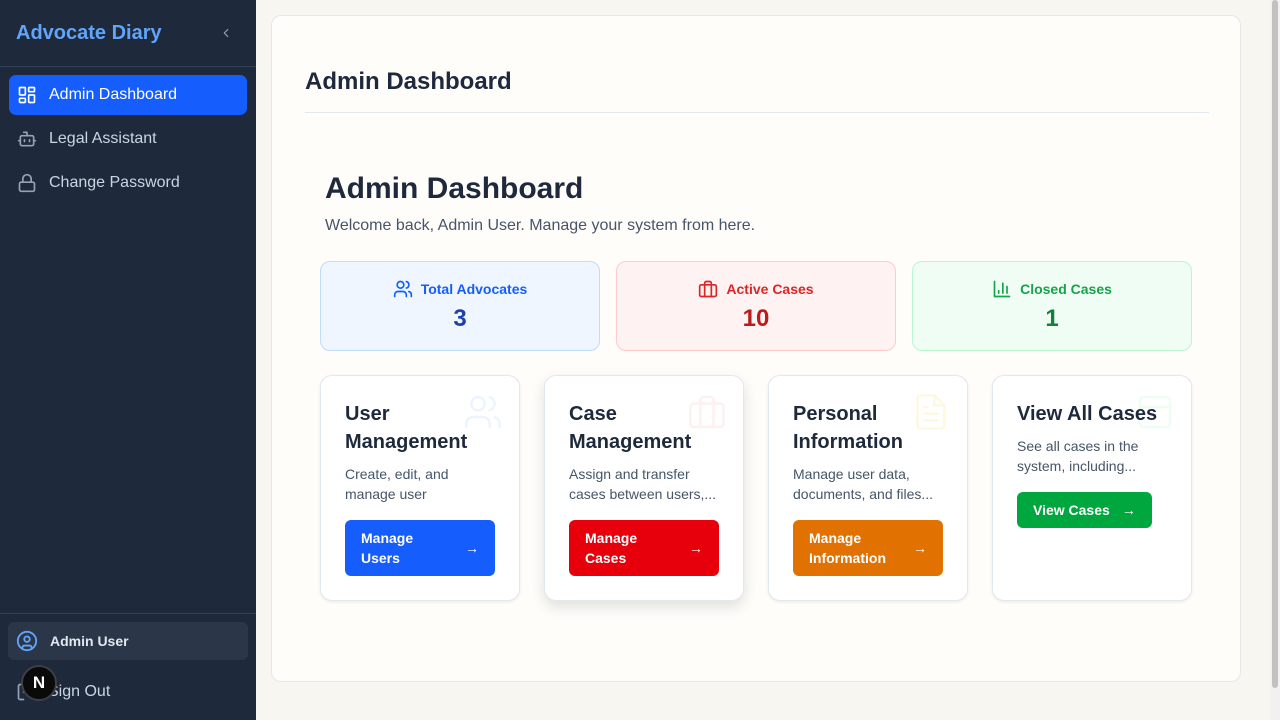  What do you see at coordinates (27, 183) in the screenshot?
I see `lock-icon` at bounding box center [27, 183].